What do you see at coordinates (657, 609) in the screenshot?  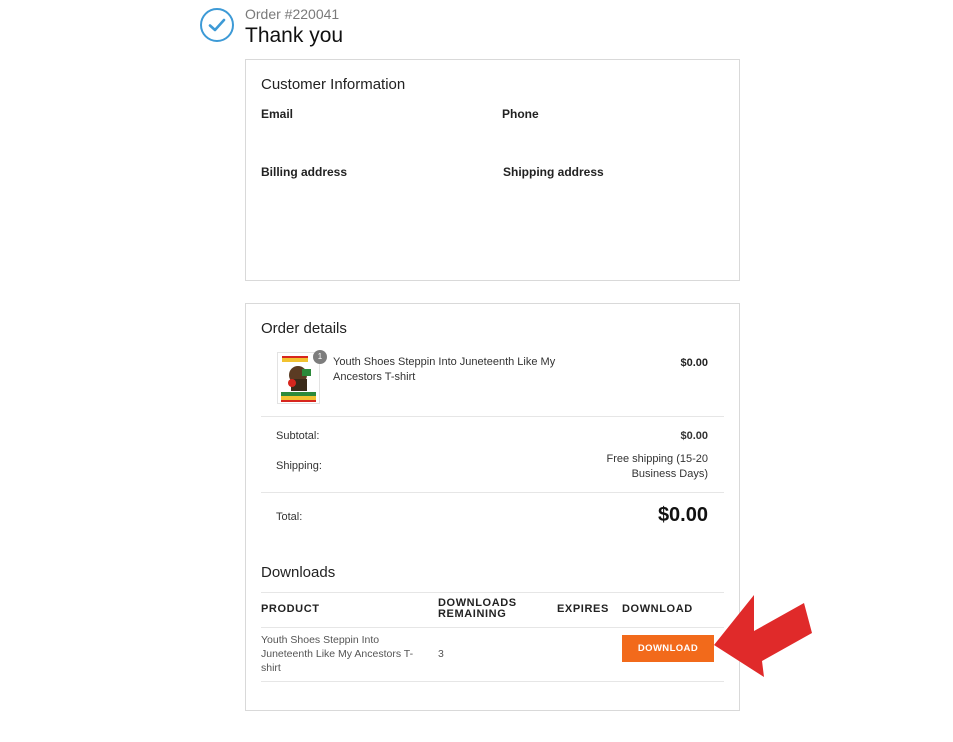 I see `downloads-column-download: DOWNLOAD` at bounding box center [657, 609].